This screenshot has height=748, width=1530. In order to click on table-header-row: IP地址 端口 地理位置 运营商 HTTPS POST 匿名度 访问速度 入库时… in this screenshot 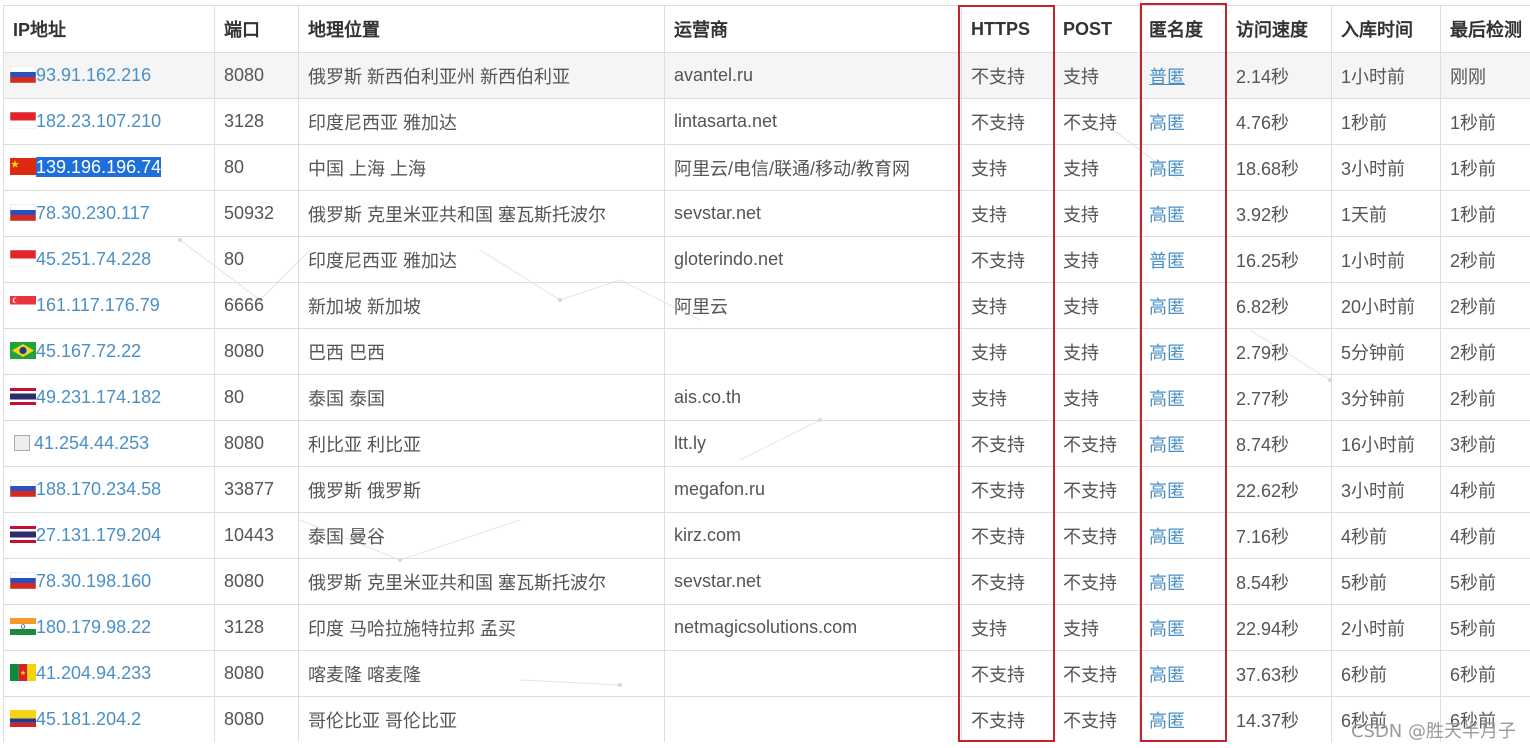, I will do `click(766, 29)`.